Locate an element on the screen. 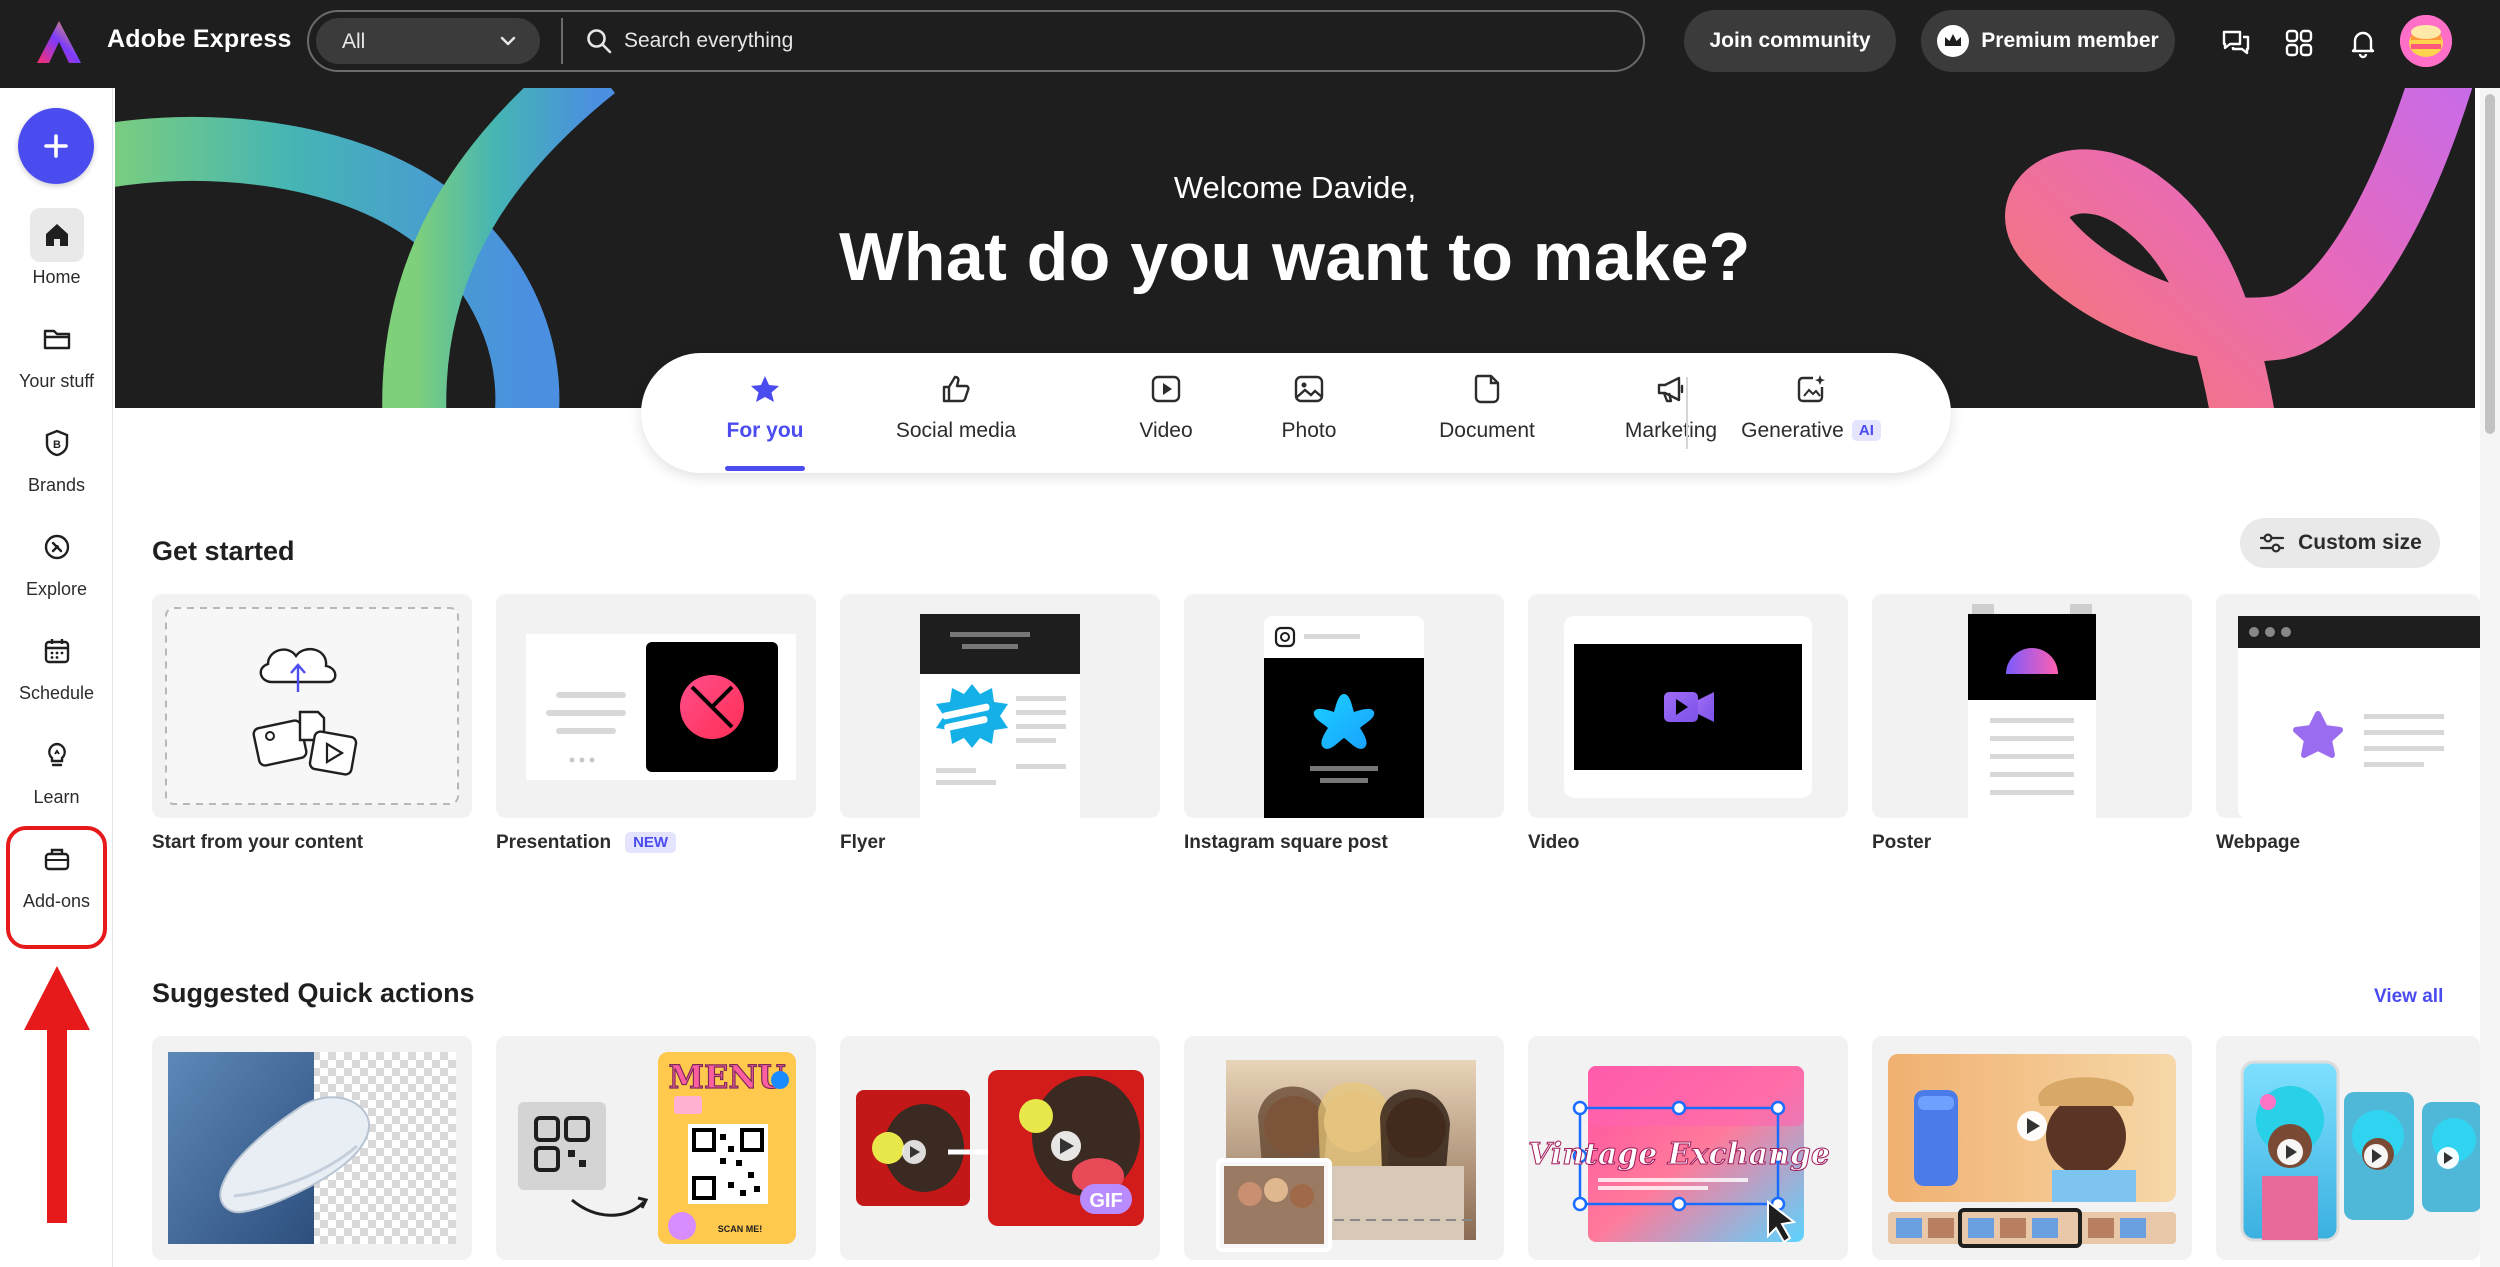 This screenshot has height=1267, width=2500. bell-icon is located at coordinates (2363, 43).